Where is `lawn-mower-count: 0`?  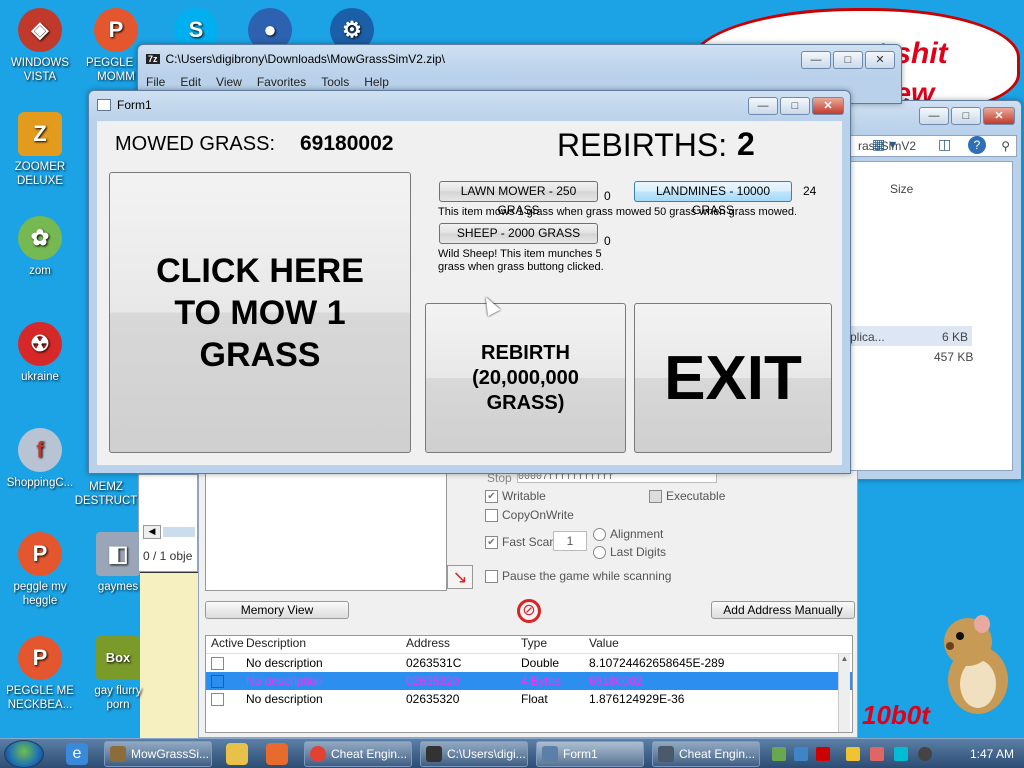
lawn-mower-count: 0 is located at coordinates (607, 196).